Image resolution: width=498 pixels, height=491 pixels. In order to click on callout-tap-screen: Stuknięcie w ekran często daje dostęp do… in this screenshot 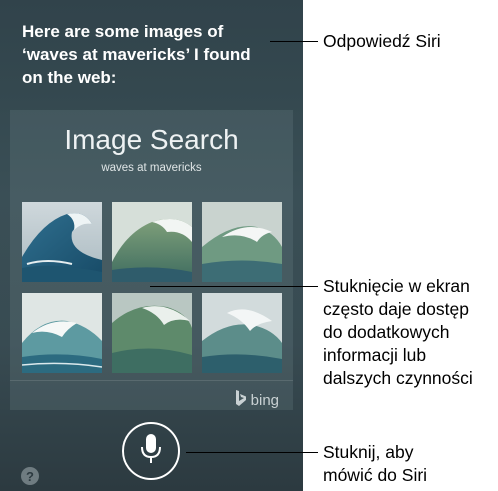, I will do `click(398, 332)`.